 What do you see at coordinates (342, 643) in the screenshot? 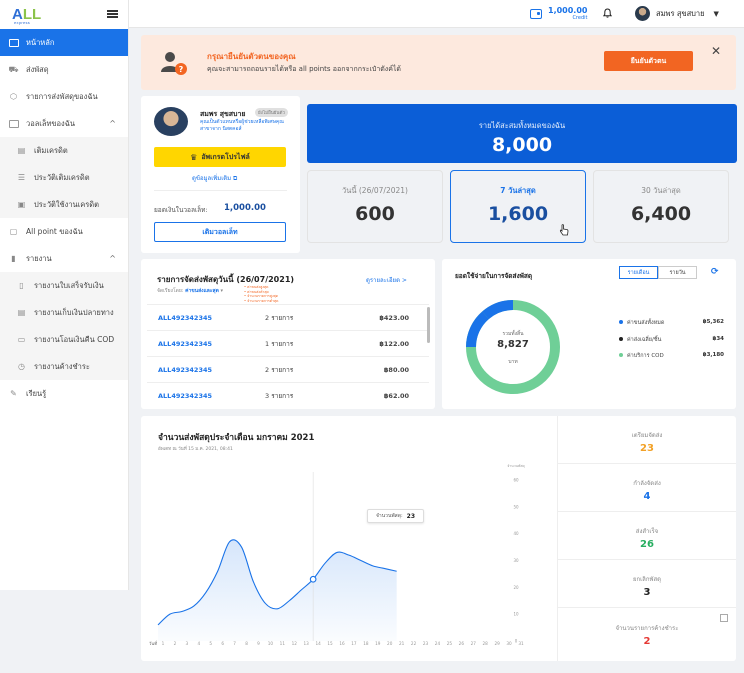
I see `x-tick-label: 16` at bounding box center [342, 643].